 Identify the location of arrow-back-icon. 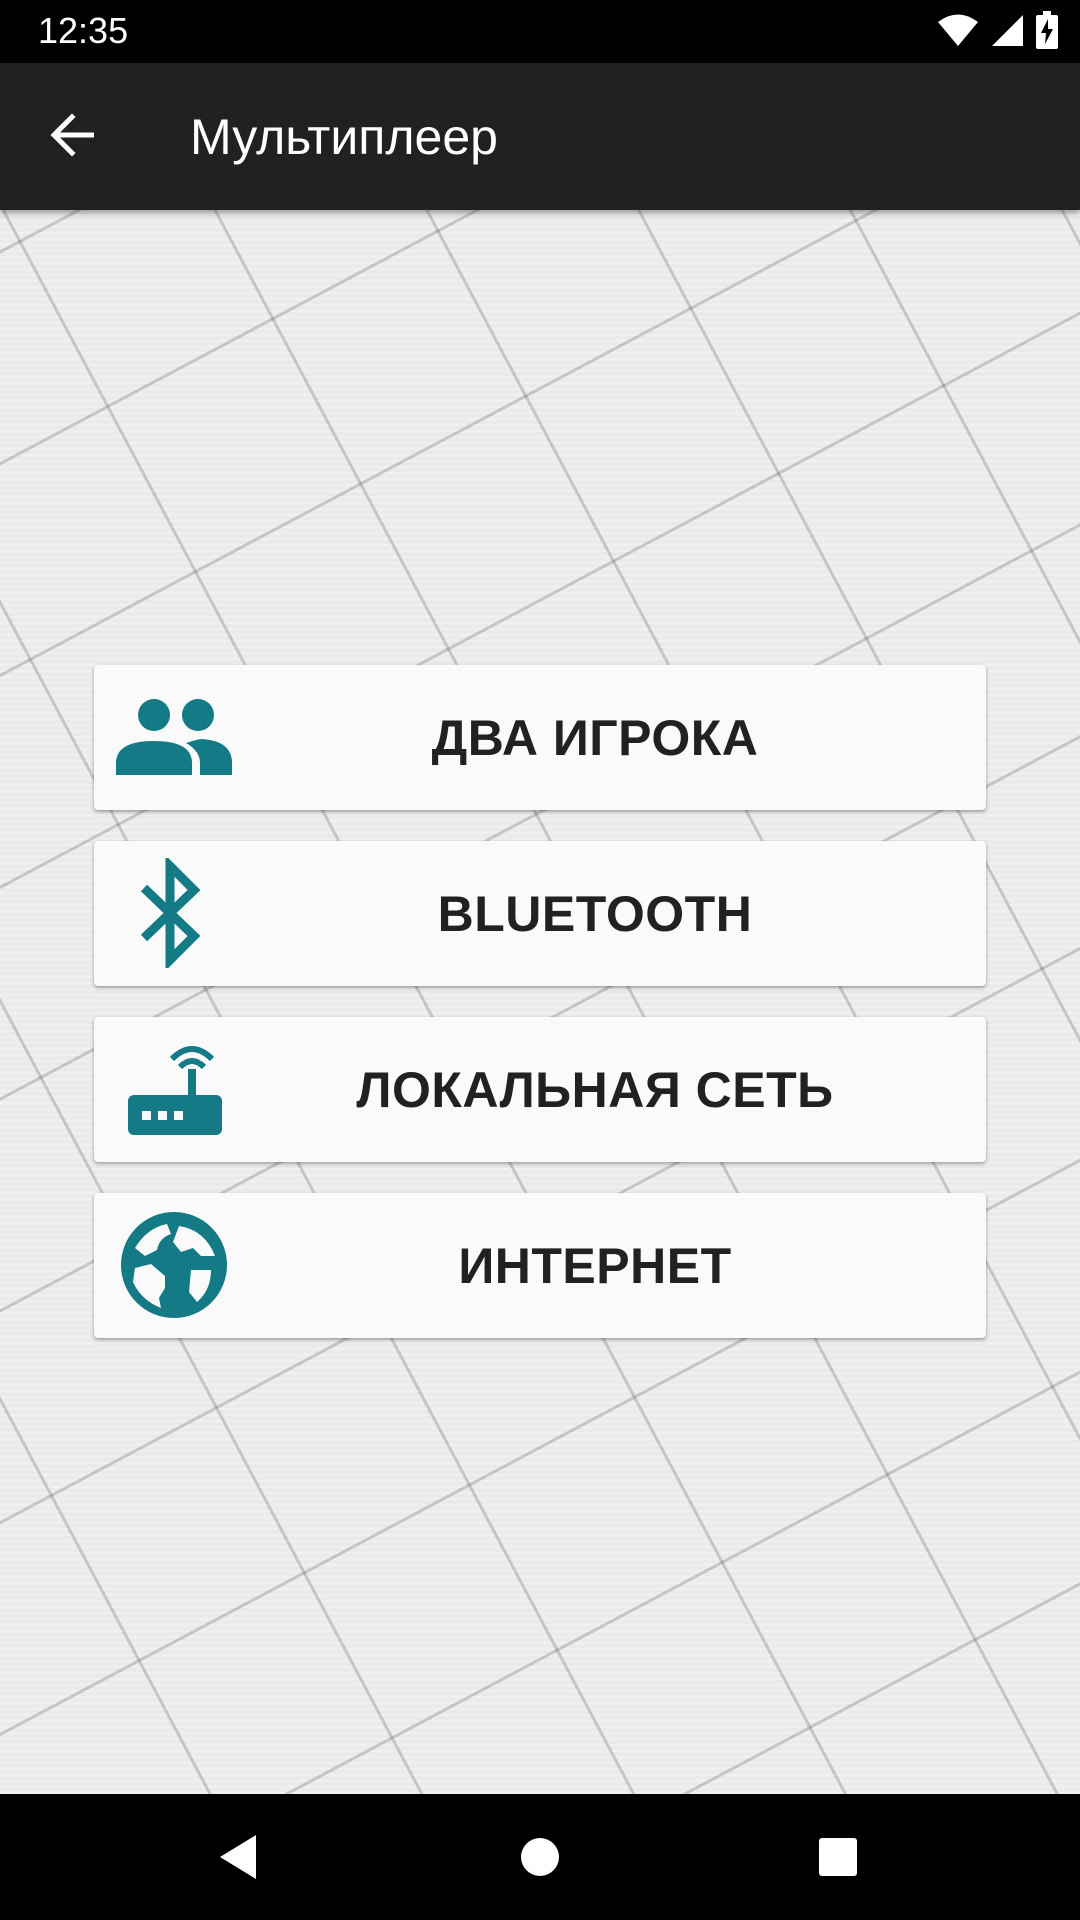
(72, 137).